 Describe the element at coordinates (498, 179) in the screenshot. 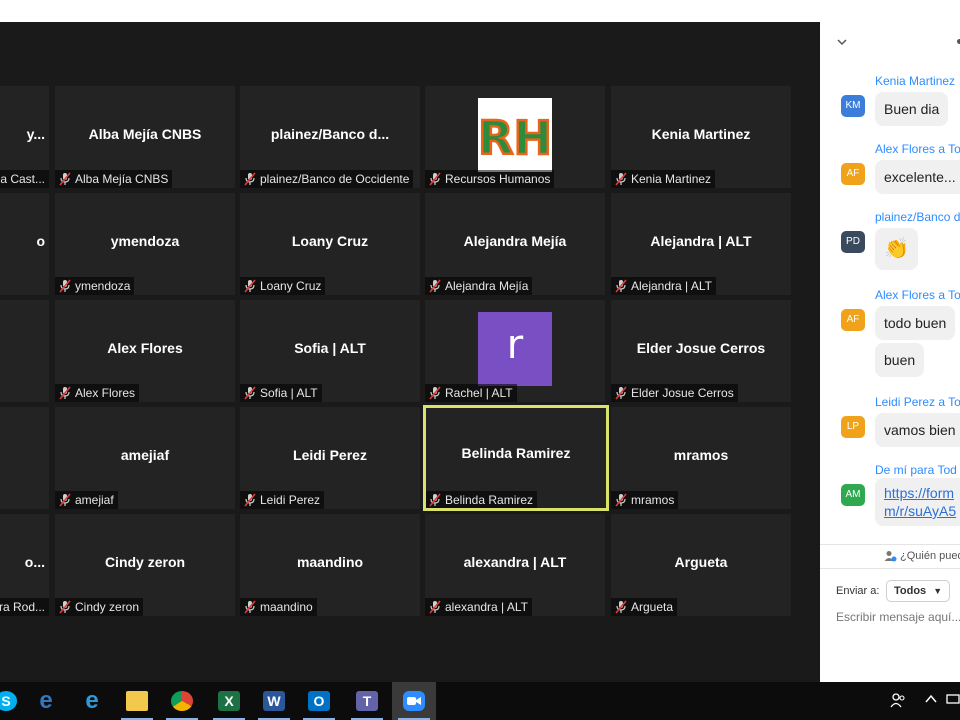

I see `participant-name: Recursos Humanos` at that location.